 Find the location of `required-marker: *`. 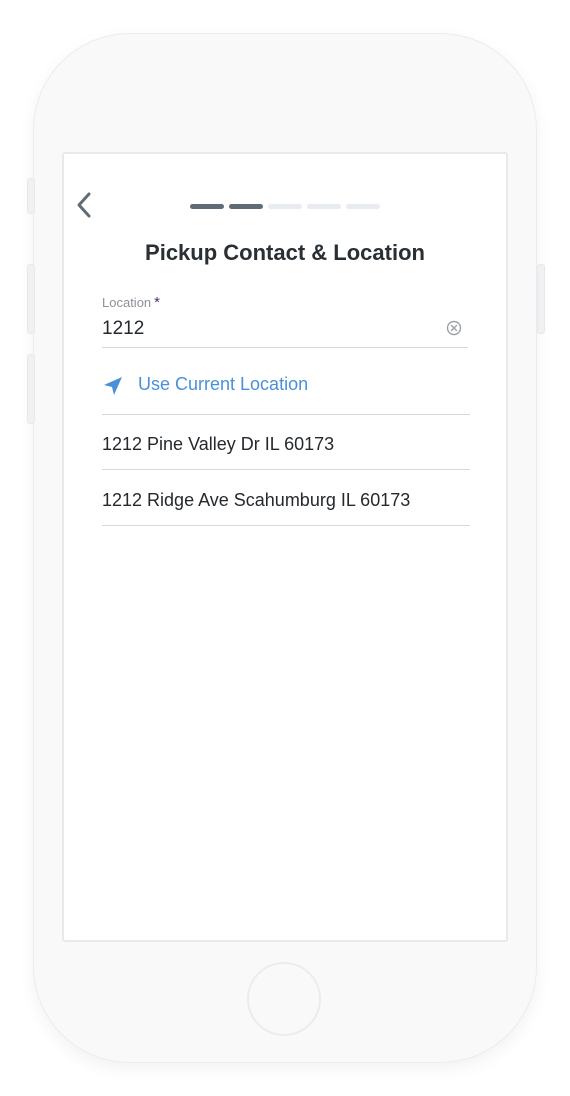

required-marker: * is located at coordinates (157, 302).